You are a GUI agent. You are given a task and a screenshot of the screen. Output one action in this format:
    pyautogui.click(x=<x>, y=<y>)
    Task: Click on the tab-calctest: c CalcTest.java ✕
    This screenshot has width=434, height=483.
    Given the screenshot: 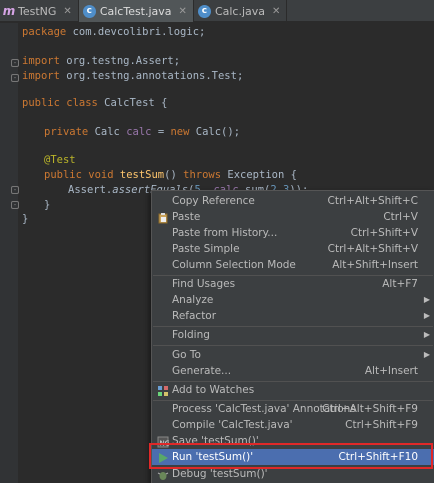 What is the action you would take?
    pyautogui.click(x=136, y=11)
    